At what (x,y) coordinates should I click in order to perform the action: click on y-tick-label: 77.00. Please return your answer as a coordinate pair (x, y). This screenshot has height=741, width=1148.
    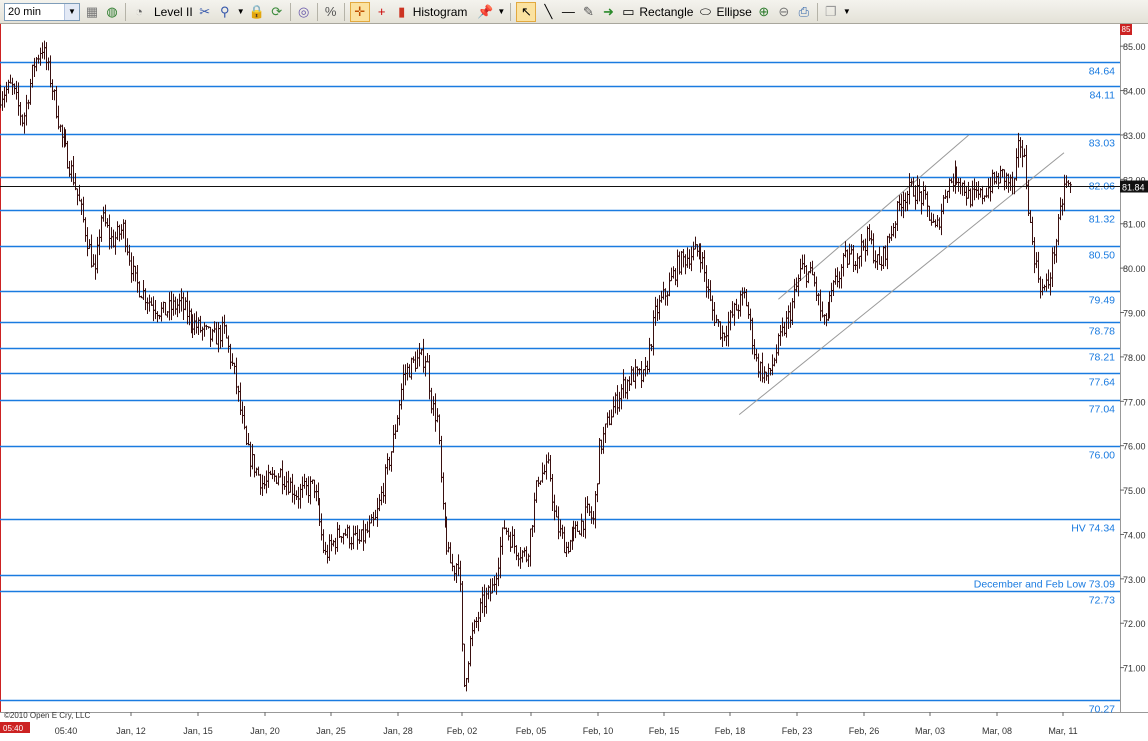
    Looking at the image, I should click on (1134, 402).